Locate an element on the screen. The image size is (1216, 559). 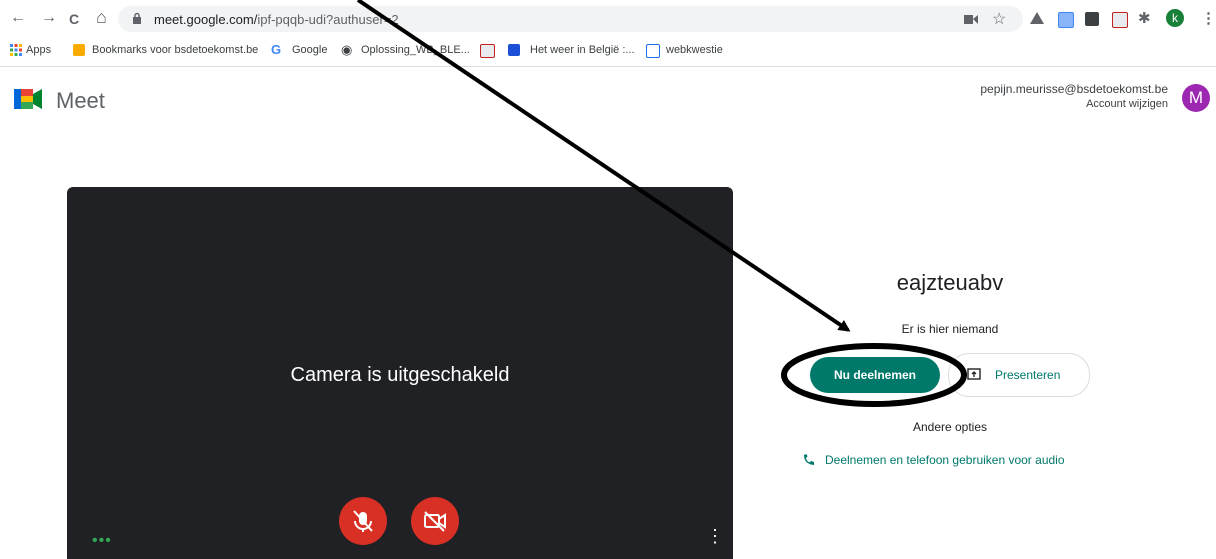
google-icon: G is located at coordinates (276, 49).